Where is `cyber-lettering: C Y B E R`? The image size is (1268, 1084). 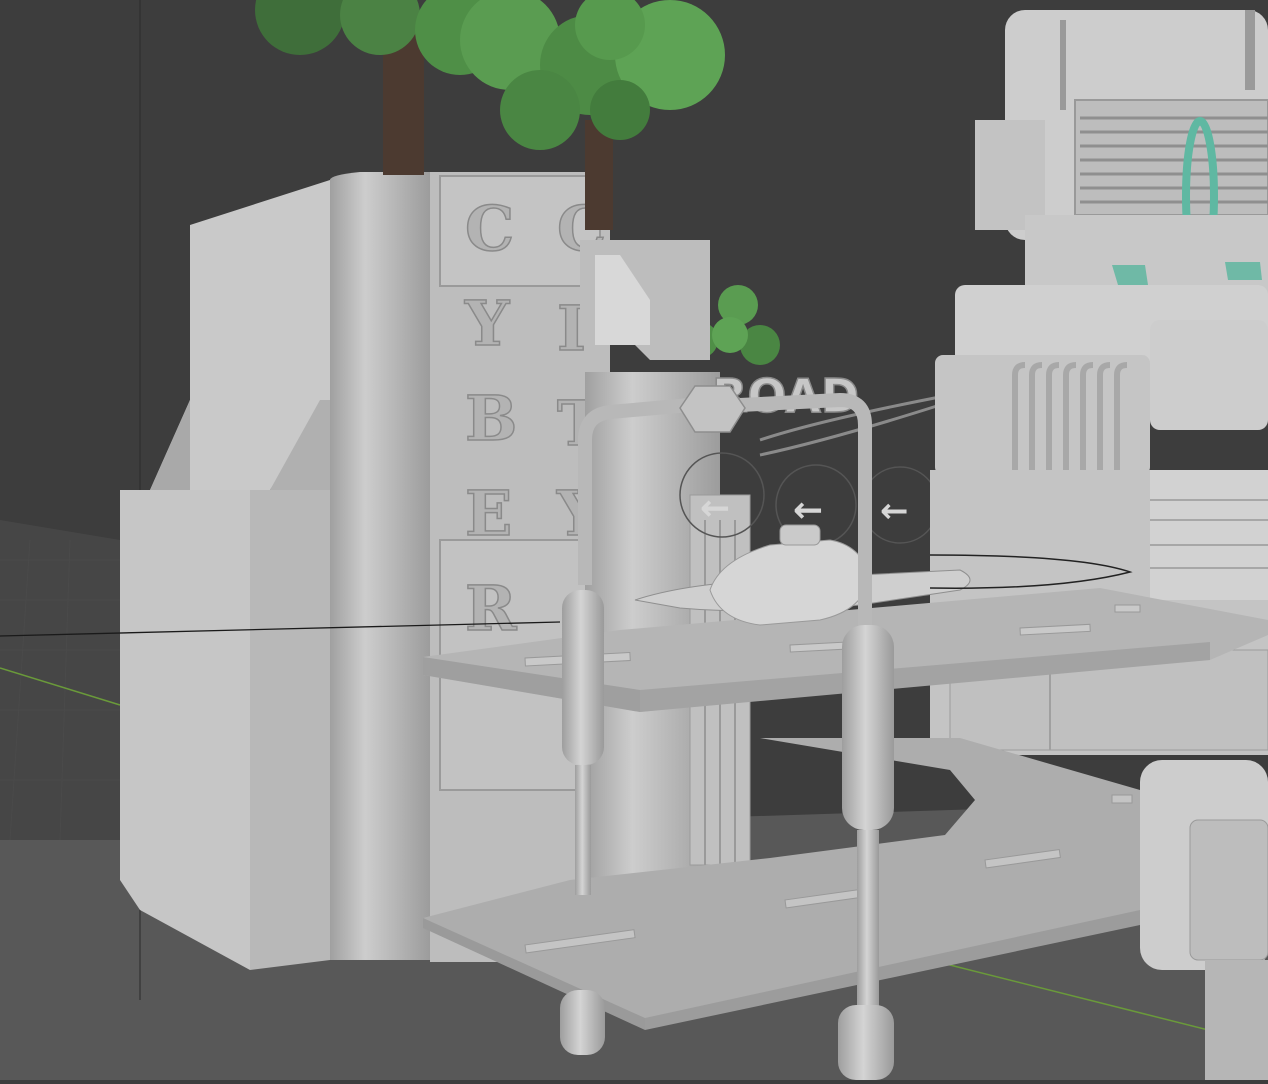
cyber-lettering: C Y B E R is located at coordinates (490, 418).